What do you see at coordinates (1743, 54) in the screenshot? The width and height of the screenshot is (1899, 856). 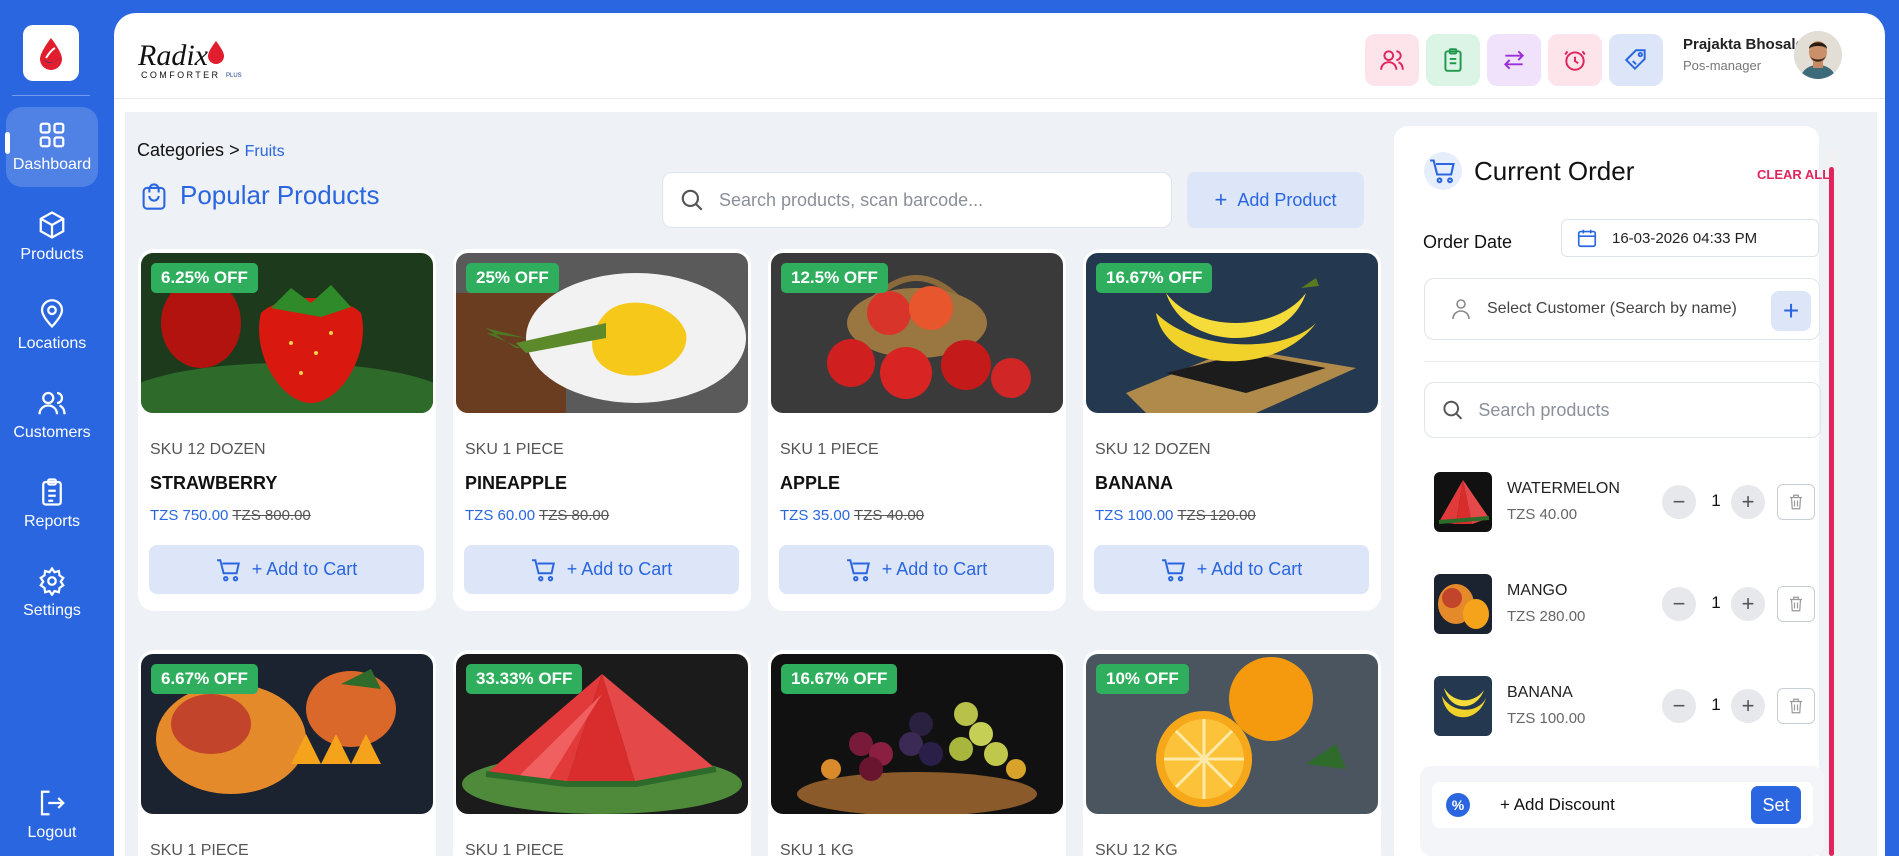 I see `user-info: Prajakta Bhosale Pos-manager` at bounding box center [1743, 54].